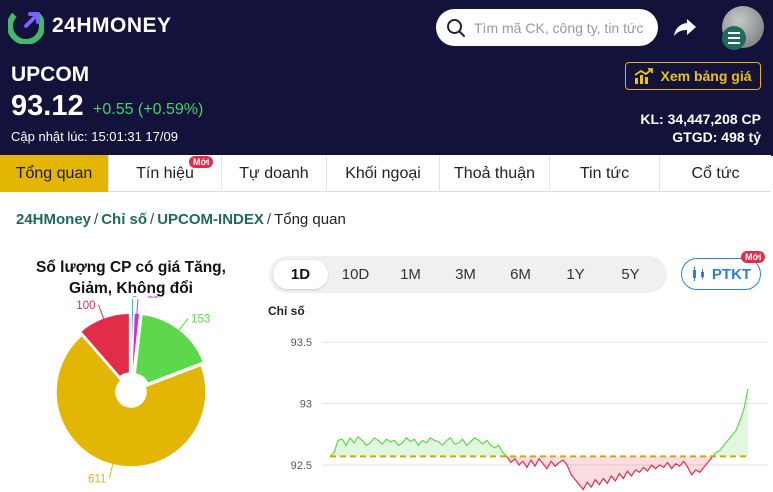 The height and width of the screenshot is (492, 773). I want to click on chart-up-icon, so click(644, 76).